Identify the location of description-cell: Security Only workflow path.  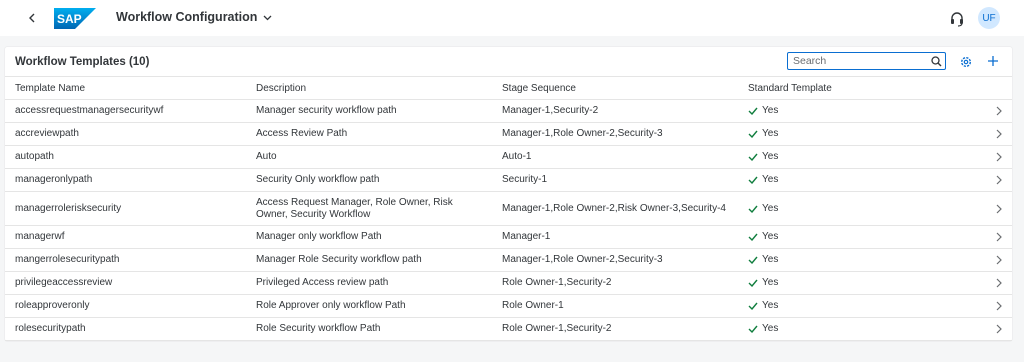
(318, 179).